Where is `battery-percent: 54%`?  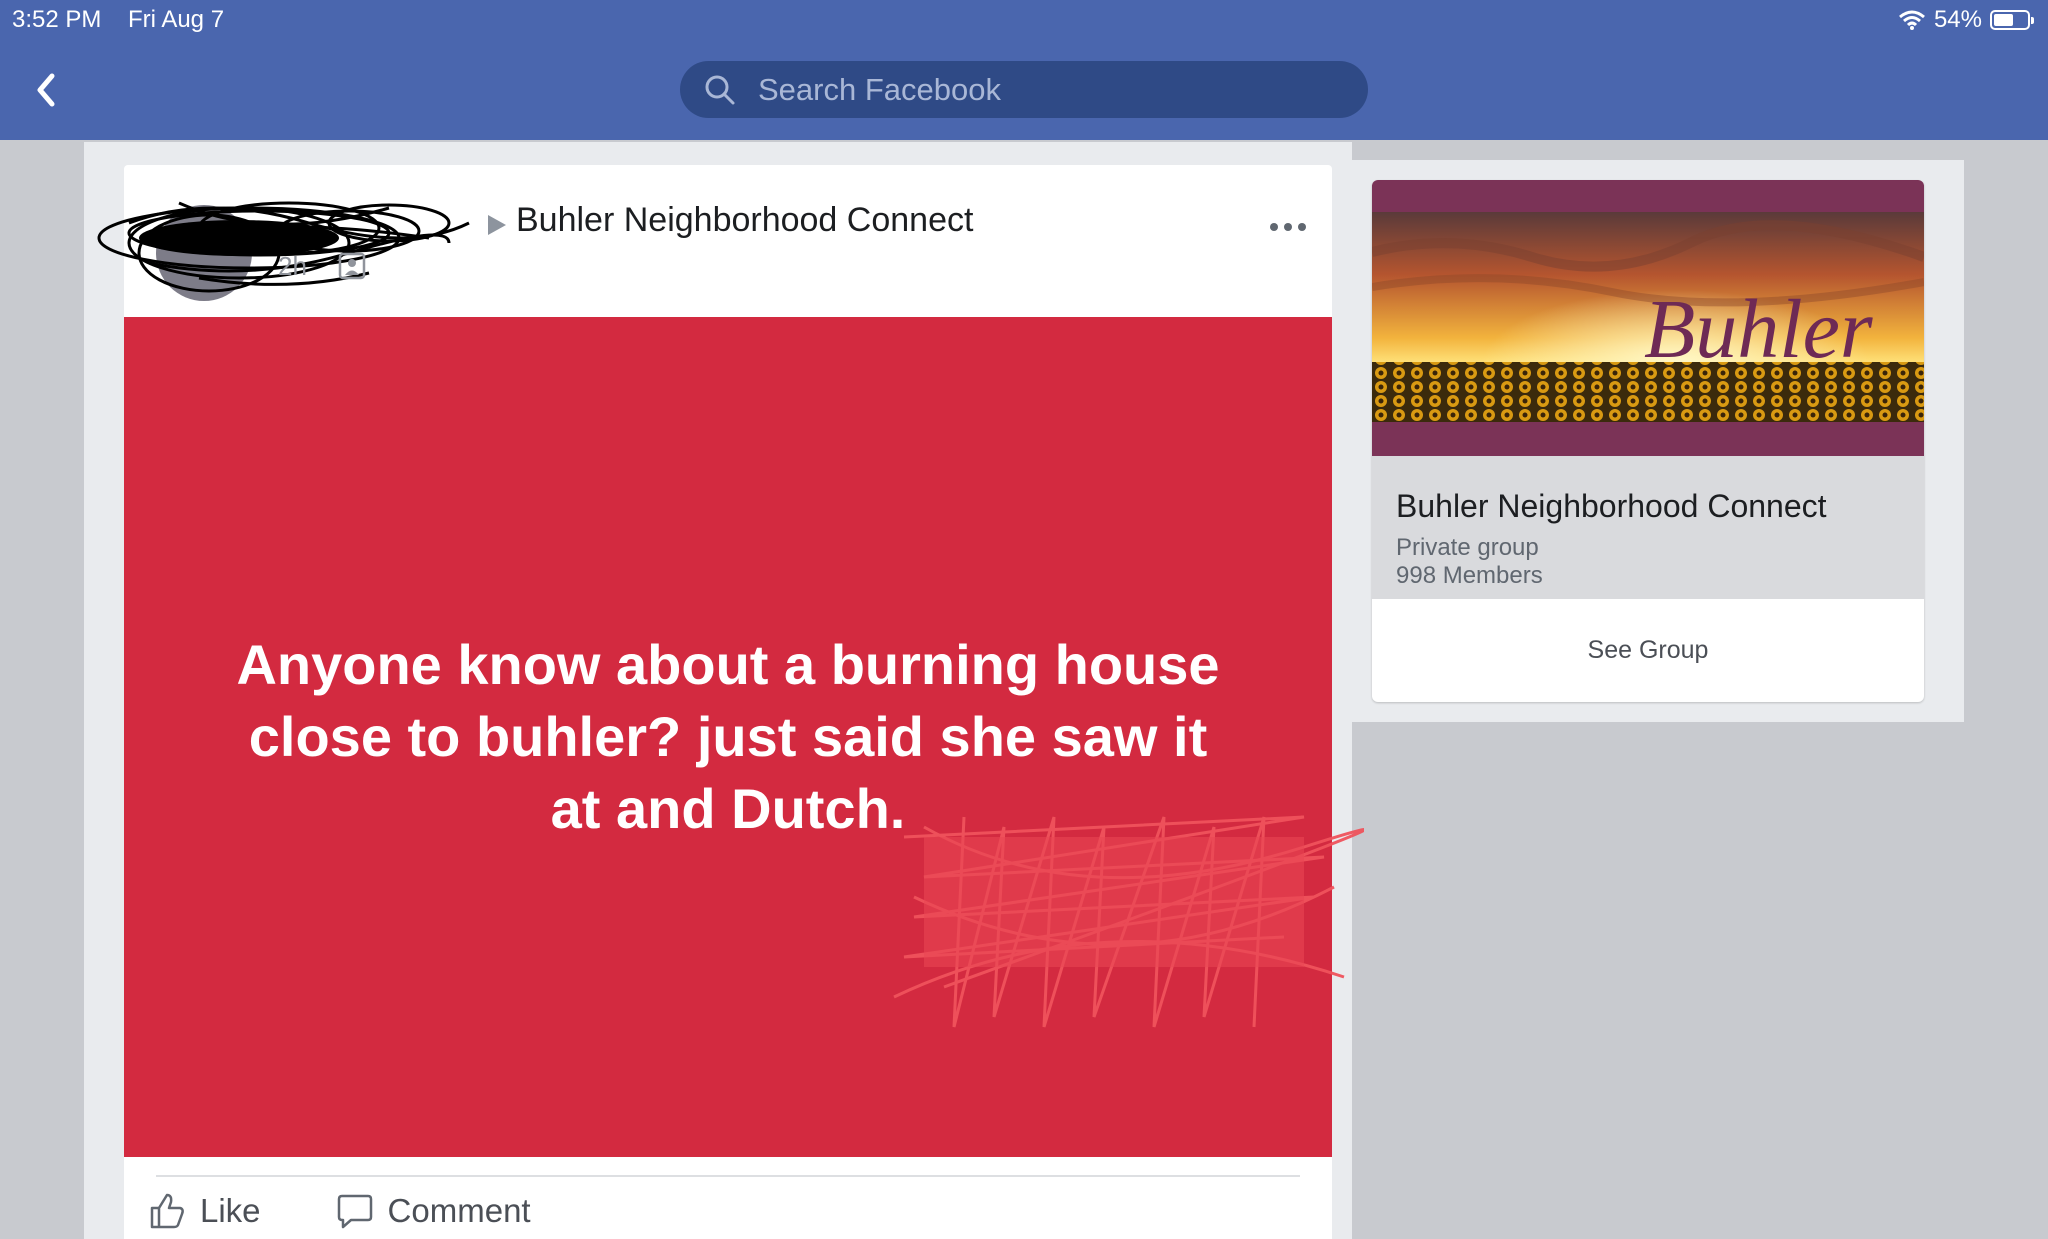
battery-percent: 54% is located at coordinates (1957, 19).